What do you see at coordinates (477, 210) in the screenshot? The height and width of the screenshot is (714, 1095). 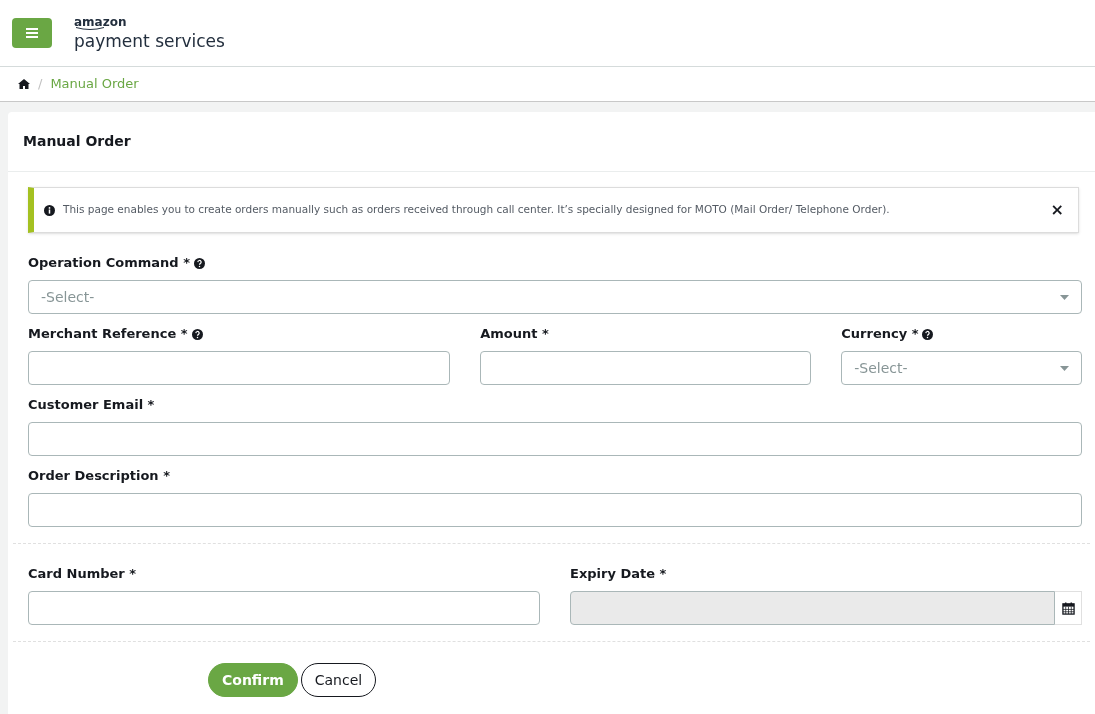 I see `alert-text: This page enables you to create orders manually such as orders received through call center. It’s specially designed for MOTO (Mail Order/ Telephone Order).` at bounding box center [477, 210].